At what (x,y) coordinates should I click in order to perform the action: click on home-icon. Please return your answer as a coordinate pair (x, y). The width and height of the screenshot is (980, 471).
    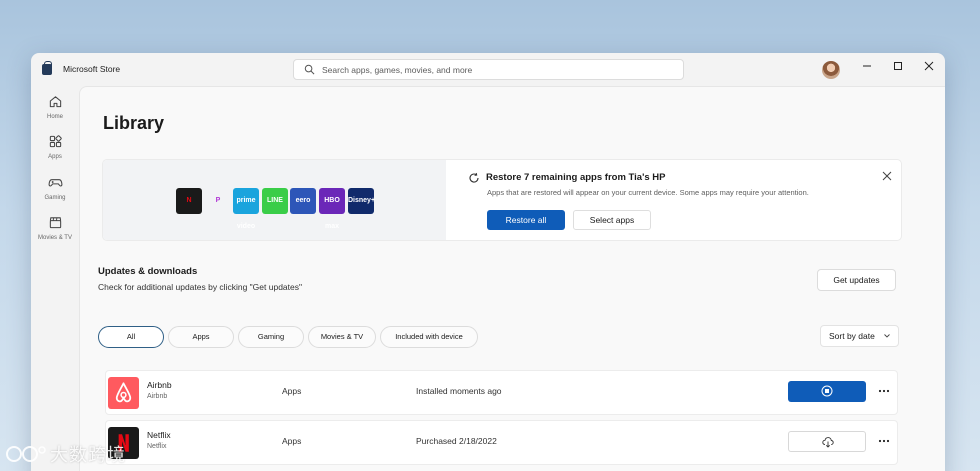
    Looking at the image, I should click on (55, 102).